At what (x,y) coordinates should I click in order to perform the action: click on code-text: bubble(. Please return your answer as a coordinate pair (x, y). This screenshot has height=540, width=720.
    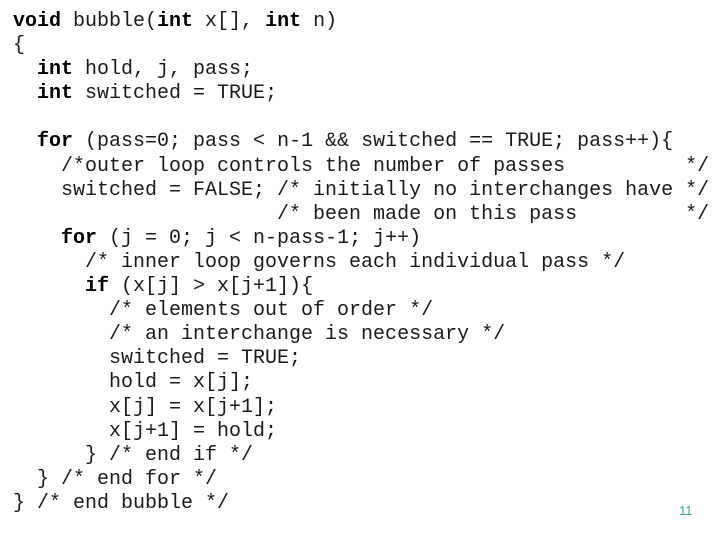
    Looking at the image, I should click on (109, 21).